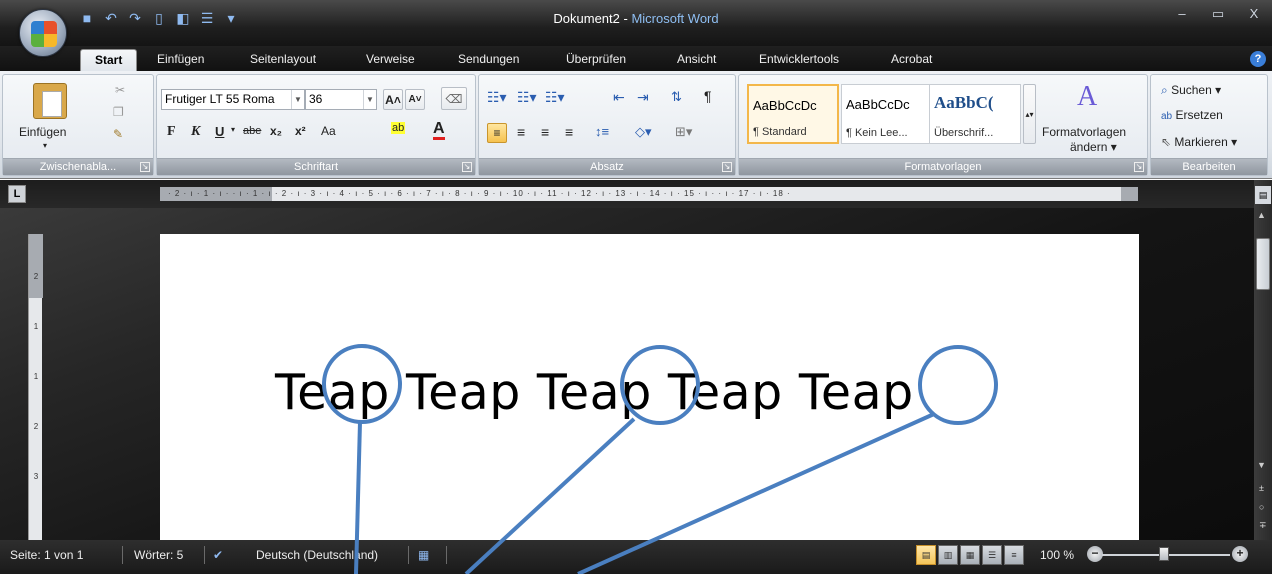 This screenshot has height=574, width=1272. What do you see at coordinates (46, 555) in the screenshot?
I see `page-count: Seite: 1 von 1` at bounding box center [46, 555].